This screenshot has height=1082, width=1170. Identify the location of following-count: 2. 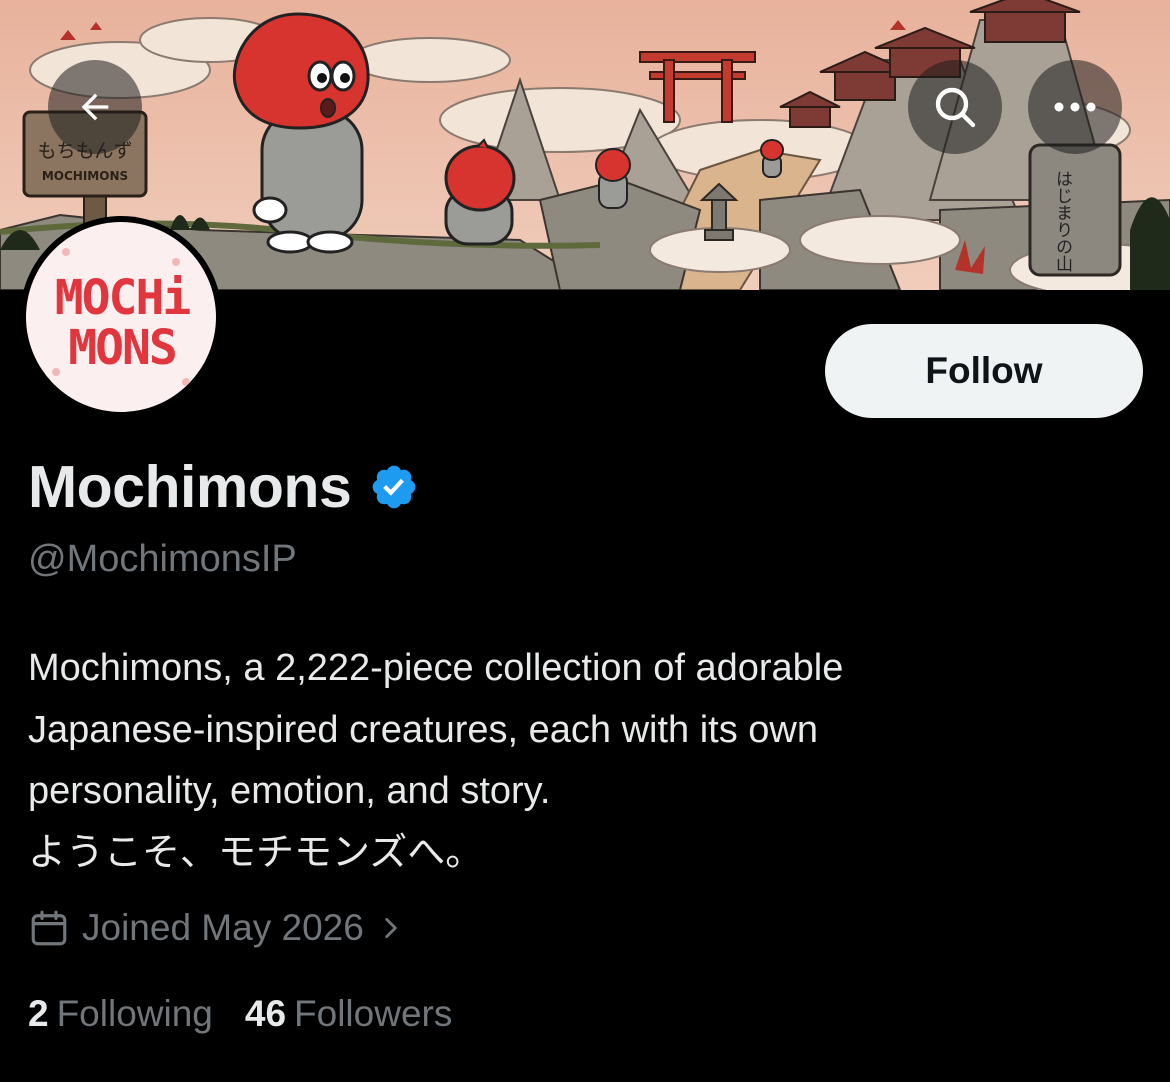
(38, 1013).